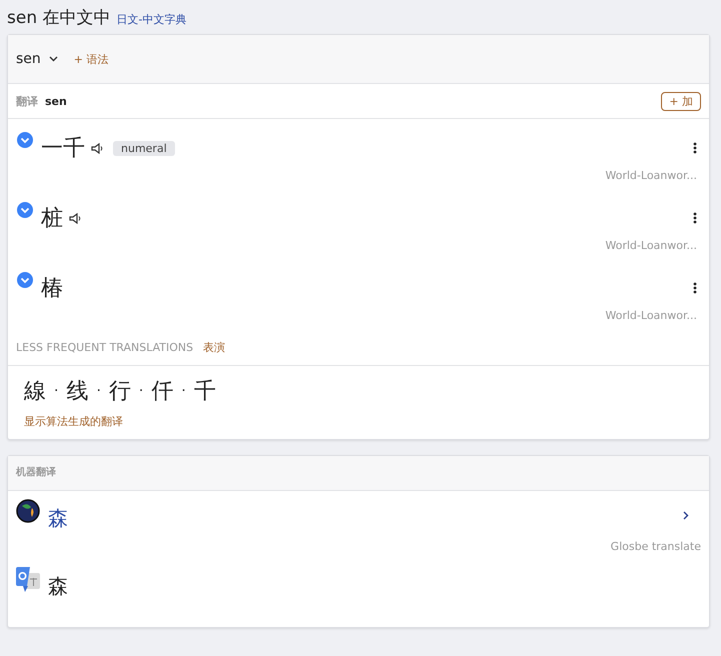  What do you see at coordinates (358, 422) in the screenshot?
I see `algorithmic-translations-link: 显示算法生成的翻译` at bounding box center [358, 422].